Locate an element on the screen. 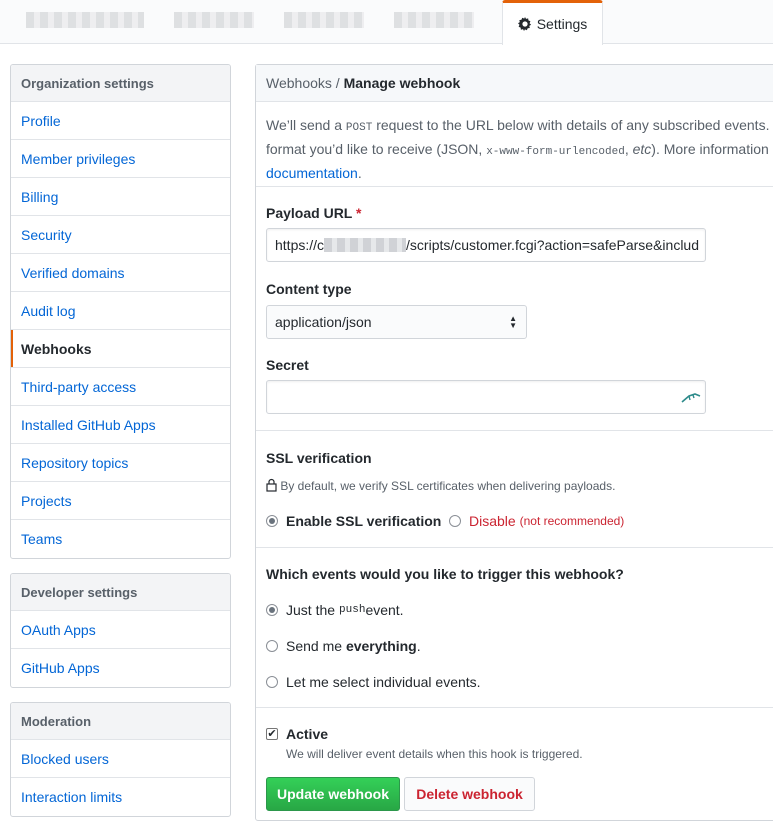  payload-url-label: Payload URL * is located at coordinates (314, 213).